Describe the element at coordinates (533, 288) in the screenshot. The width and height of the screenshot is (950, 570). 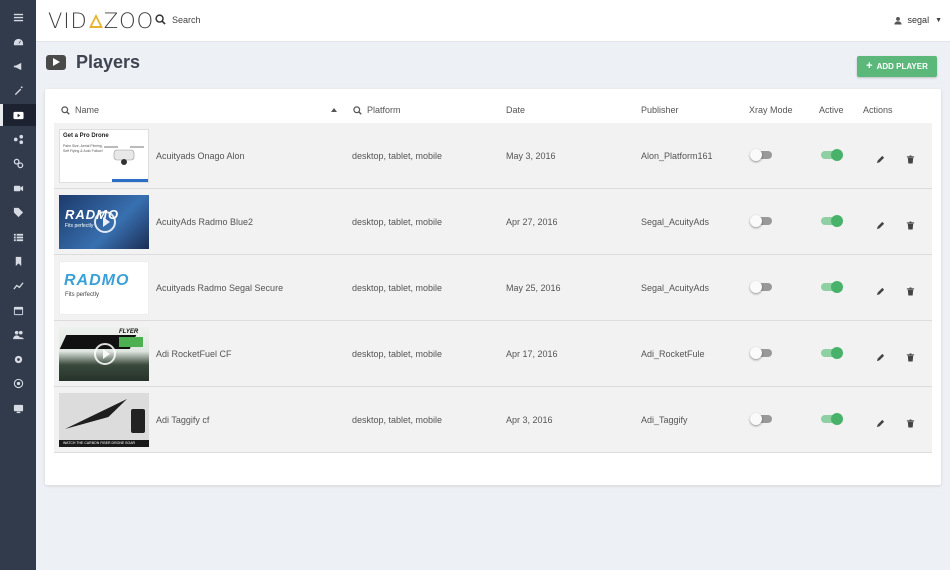
I see `player-date: May 25, 2016` at that location.